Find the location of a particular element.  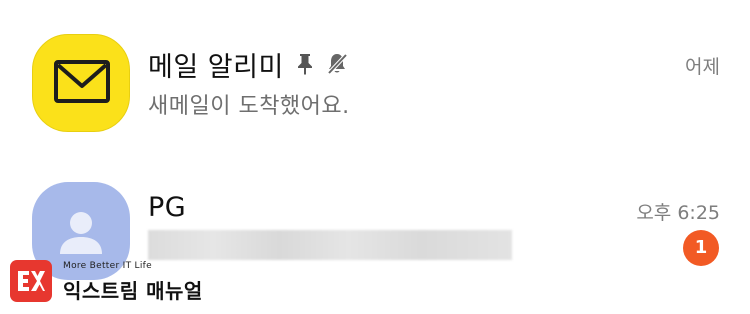

watermark-tagline: More Better IT Life is located at coordinates (107, 266).